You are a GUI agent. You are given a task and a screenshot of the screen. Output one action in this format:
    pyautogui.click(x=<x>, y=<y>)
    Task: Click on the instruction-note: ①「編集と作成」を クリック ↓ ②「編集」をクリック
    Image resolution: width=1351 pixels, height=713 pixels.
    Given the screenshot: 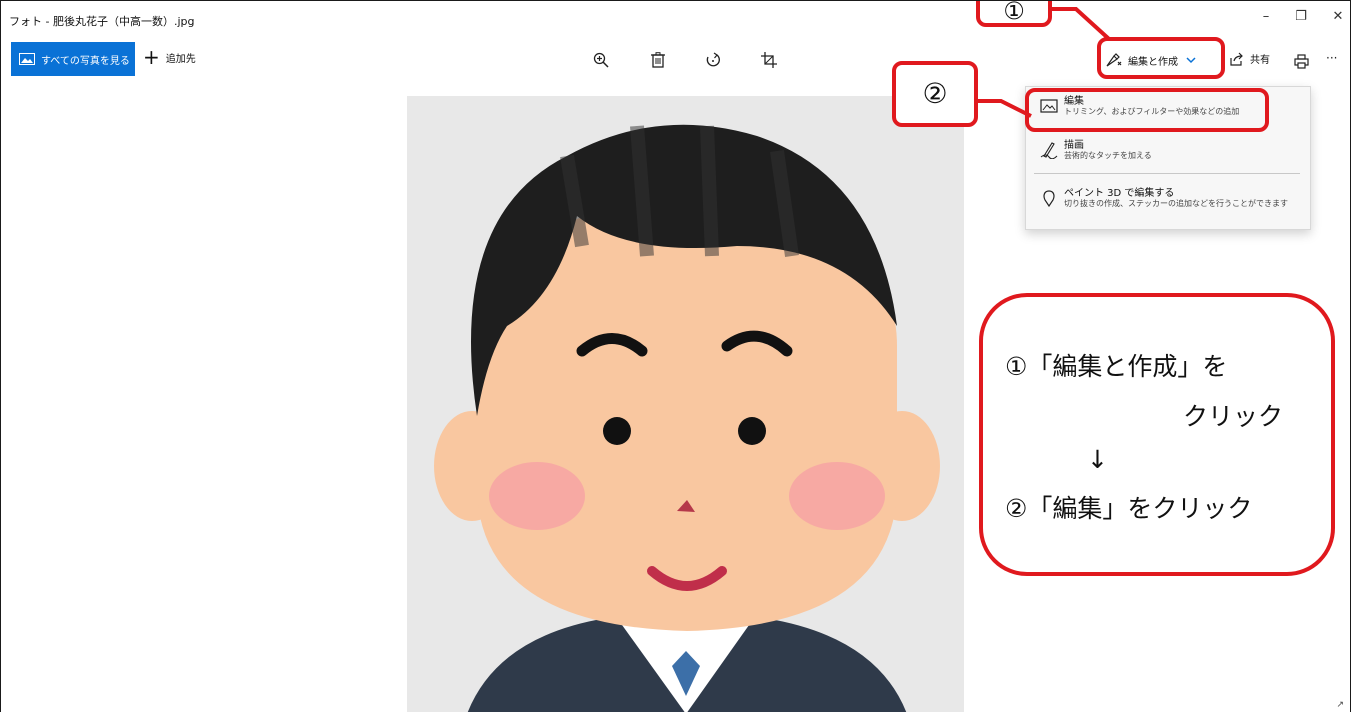 What is the action you would take?
    pyautogui.click(x=1157, y=434)
    